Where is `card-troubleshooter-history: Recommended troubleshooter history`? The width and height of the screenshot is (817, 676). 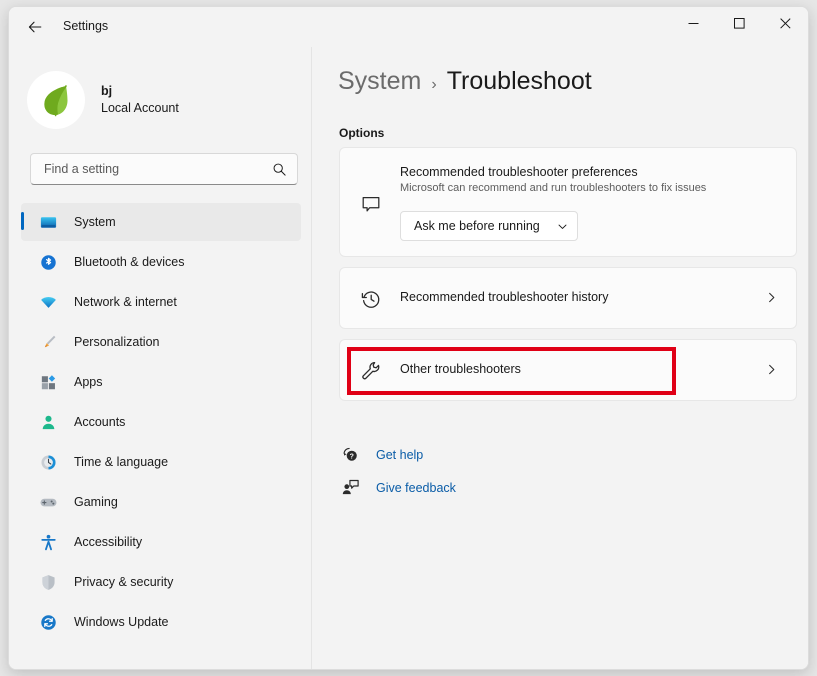
card-troubleshooter-history: Recommended troubleshooter history is located at coordinates (568, 298).